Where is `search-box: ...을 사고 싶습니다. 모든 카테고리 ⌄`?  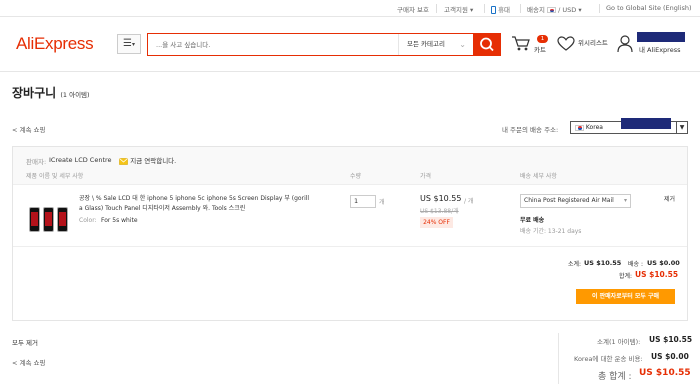
search-box: ...을 사고 싶습니다. 모든 카테고리 ⌄ is located at coordinates (310, 44).